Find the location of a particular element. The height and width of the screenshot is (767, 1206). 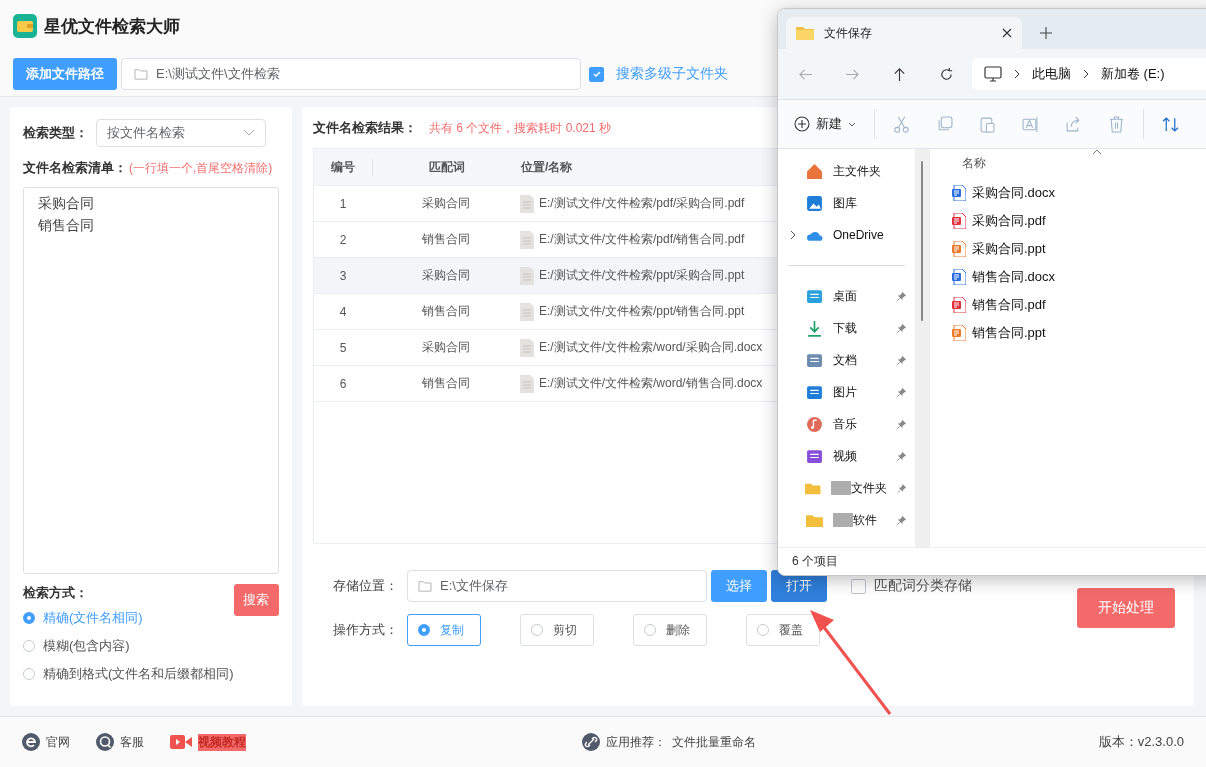

table-cell: E:/测试文件/文件检索/ppt/采购合同.ppt is located at coordinates (642, 275).